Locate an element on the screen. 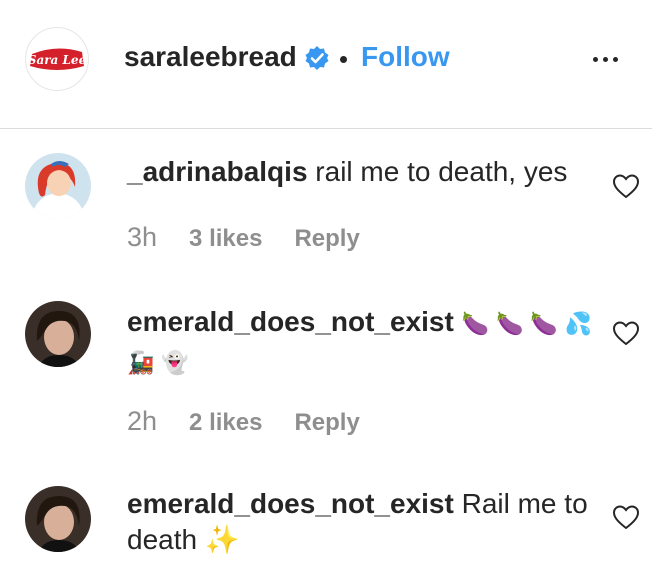 This screenshot has width=652, height=586. post-author-username: saraleebread is located at coordinates (210, 57).